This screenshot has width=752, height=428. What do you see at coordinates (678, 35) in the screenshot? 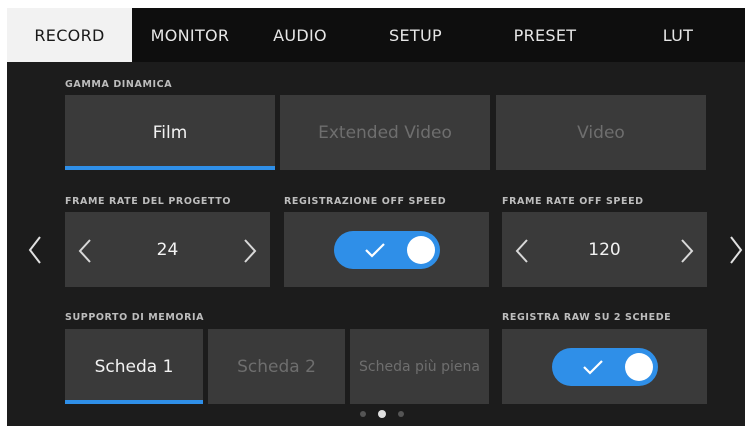
I see `tab-lut: LUT` at bounding box center [678, 35].